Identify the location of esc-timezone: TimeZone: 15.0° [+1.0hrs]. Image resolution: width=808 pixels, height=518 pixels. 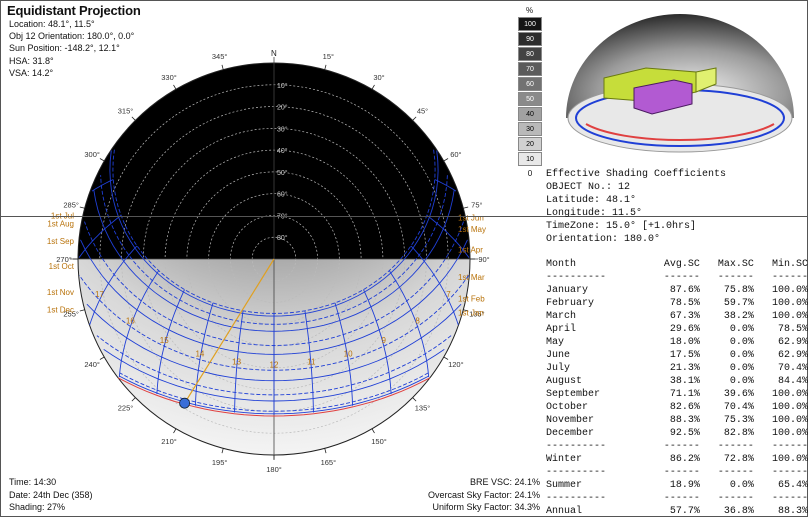
(621, 226).